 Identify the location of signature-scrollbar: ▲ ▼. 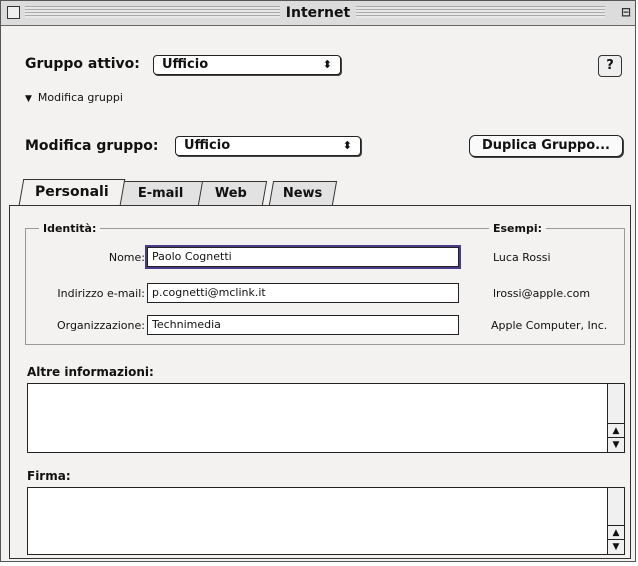
(615, 521).